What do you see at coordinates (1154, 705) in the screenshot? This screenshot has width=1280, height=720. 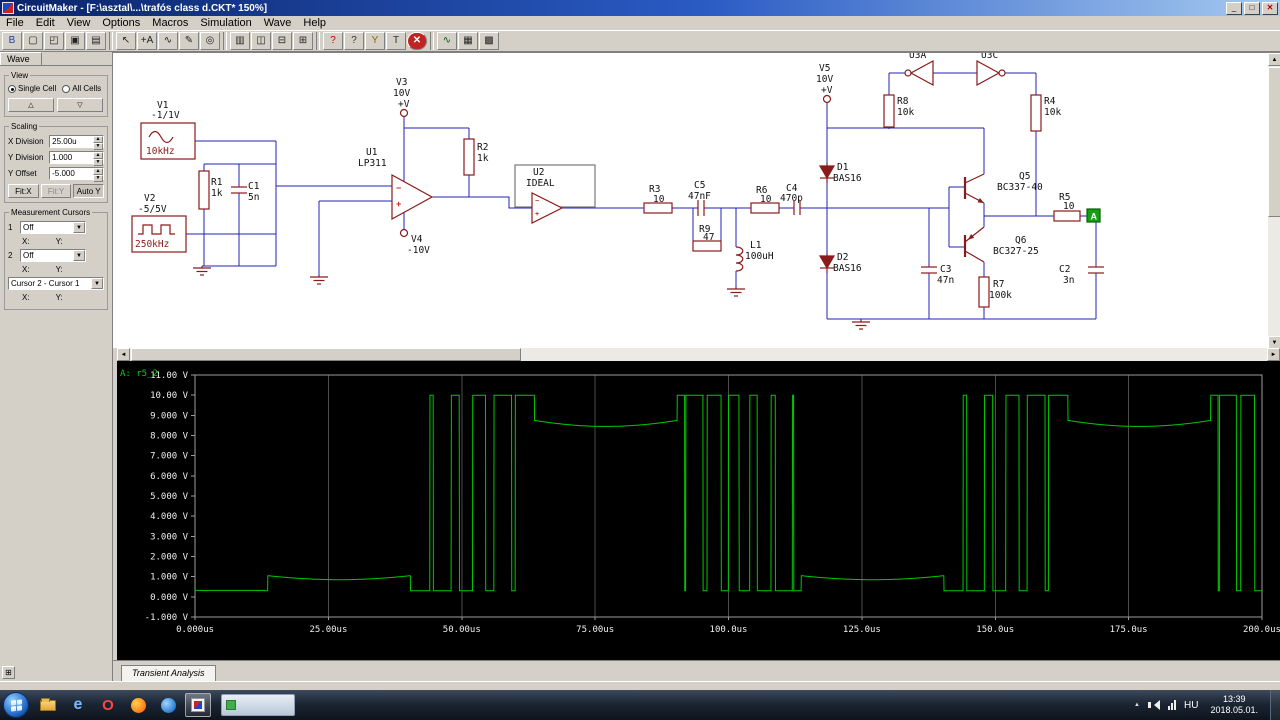 I see `volume-icon` at bounding box center [1154, 705].